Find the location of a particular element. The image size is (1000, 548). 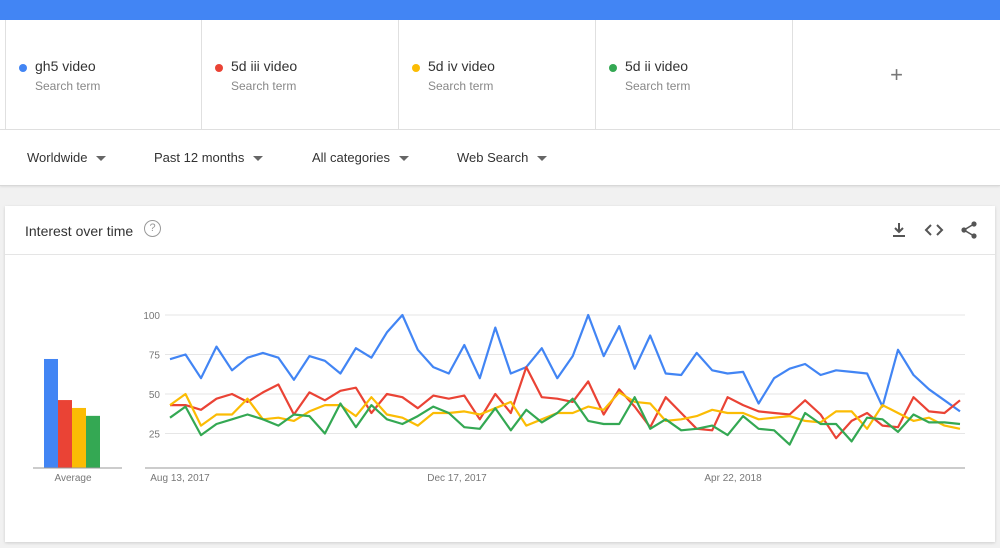

search-term-card: 5d ii video Search term is located at coordinates (694, 74).